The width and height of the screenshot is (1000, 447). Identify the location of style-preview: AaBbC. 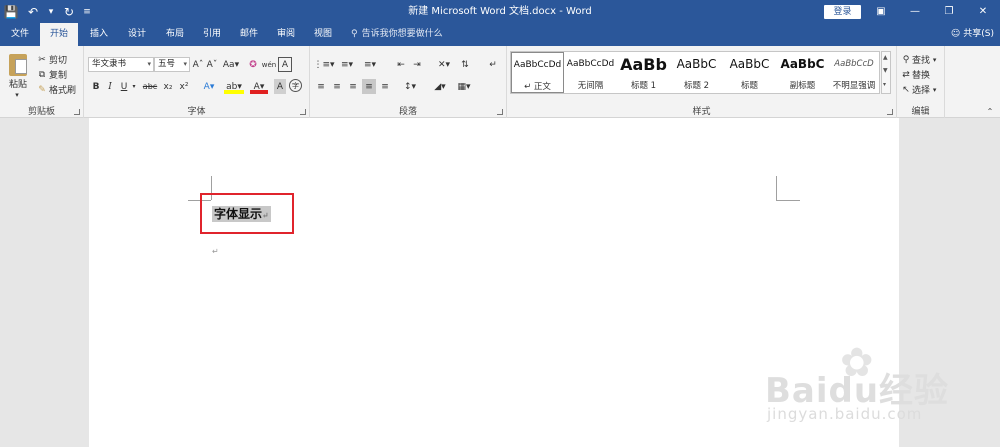
(802, 64).